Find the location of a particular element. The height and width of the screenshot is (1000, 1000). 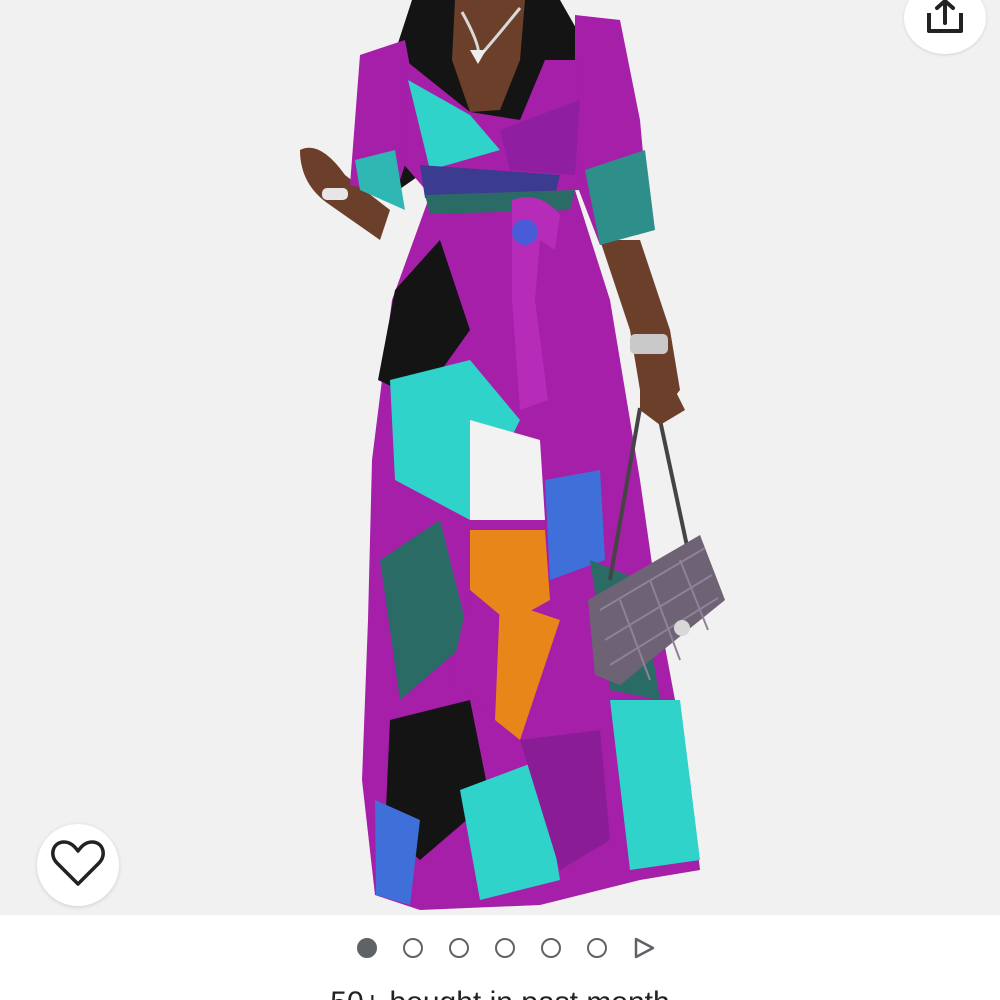

heart-outline-icon is located at coordinates (78, 865).